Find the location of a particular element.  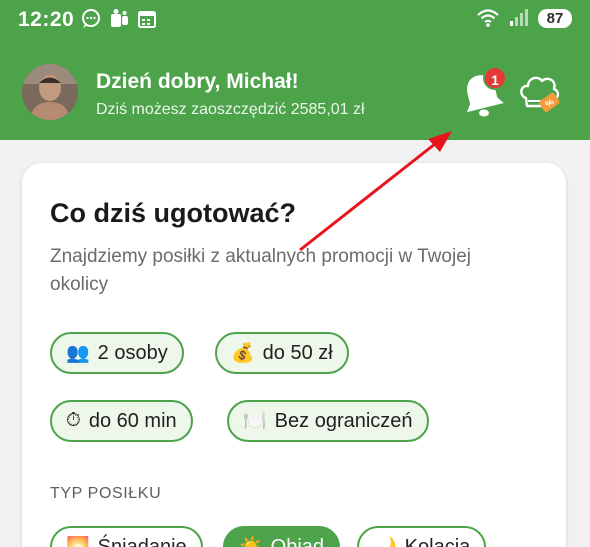

meal-type-heading: TYP POSIŁKU is located at coordinates (106, 493).